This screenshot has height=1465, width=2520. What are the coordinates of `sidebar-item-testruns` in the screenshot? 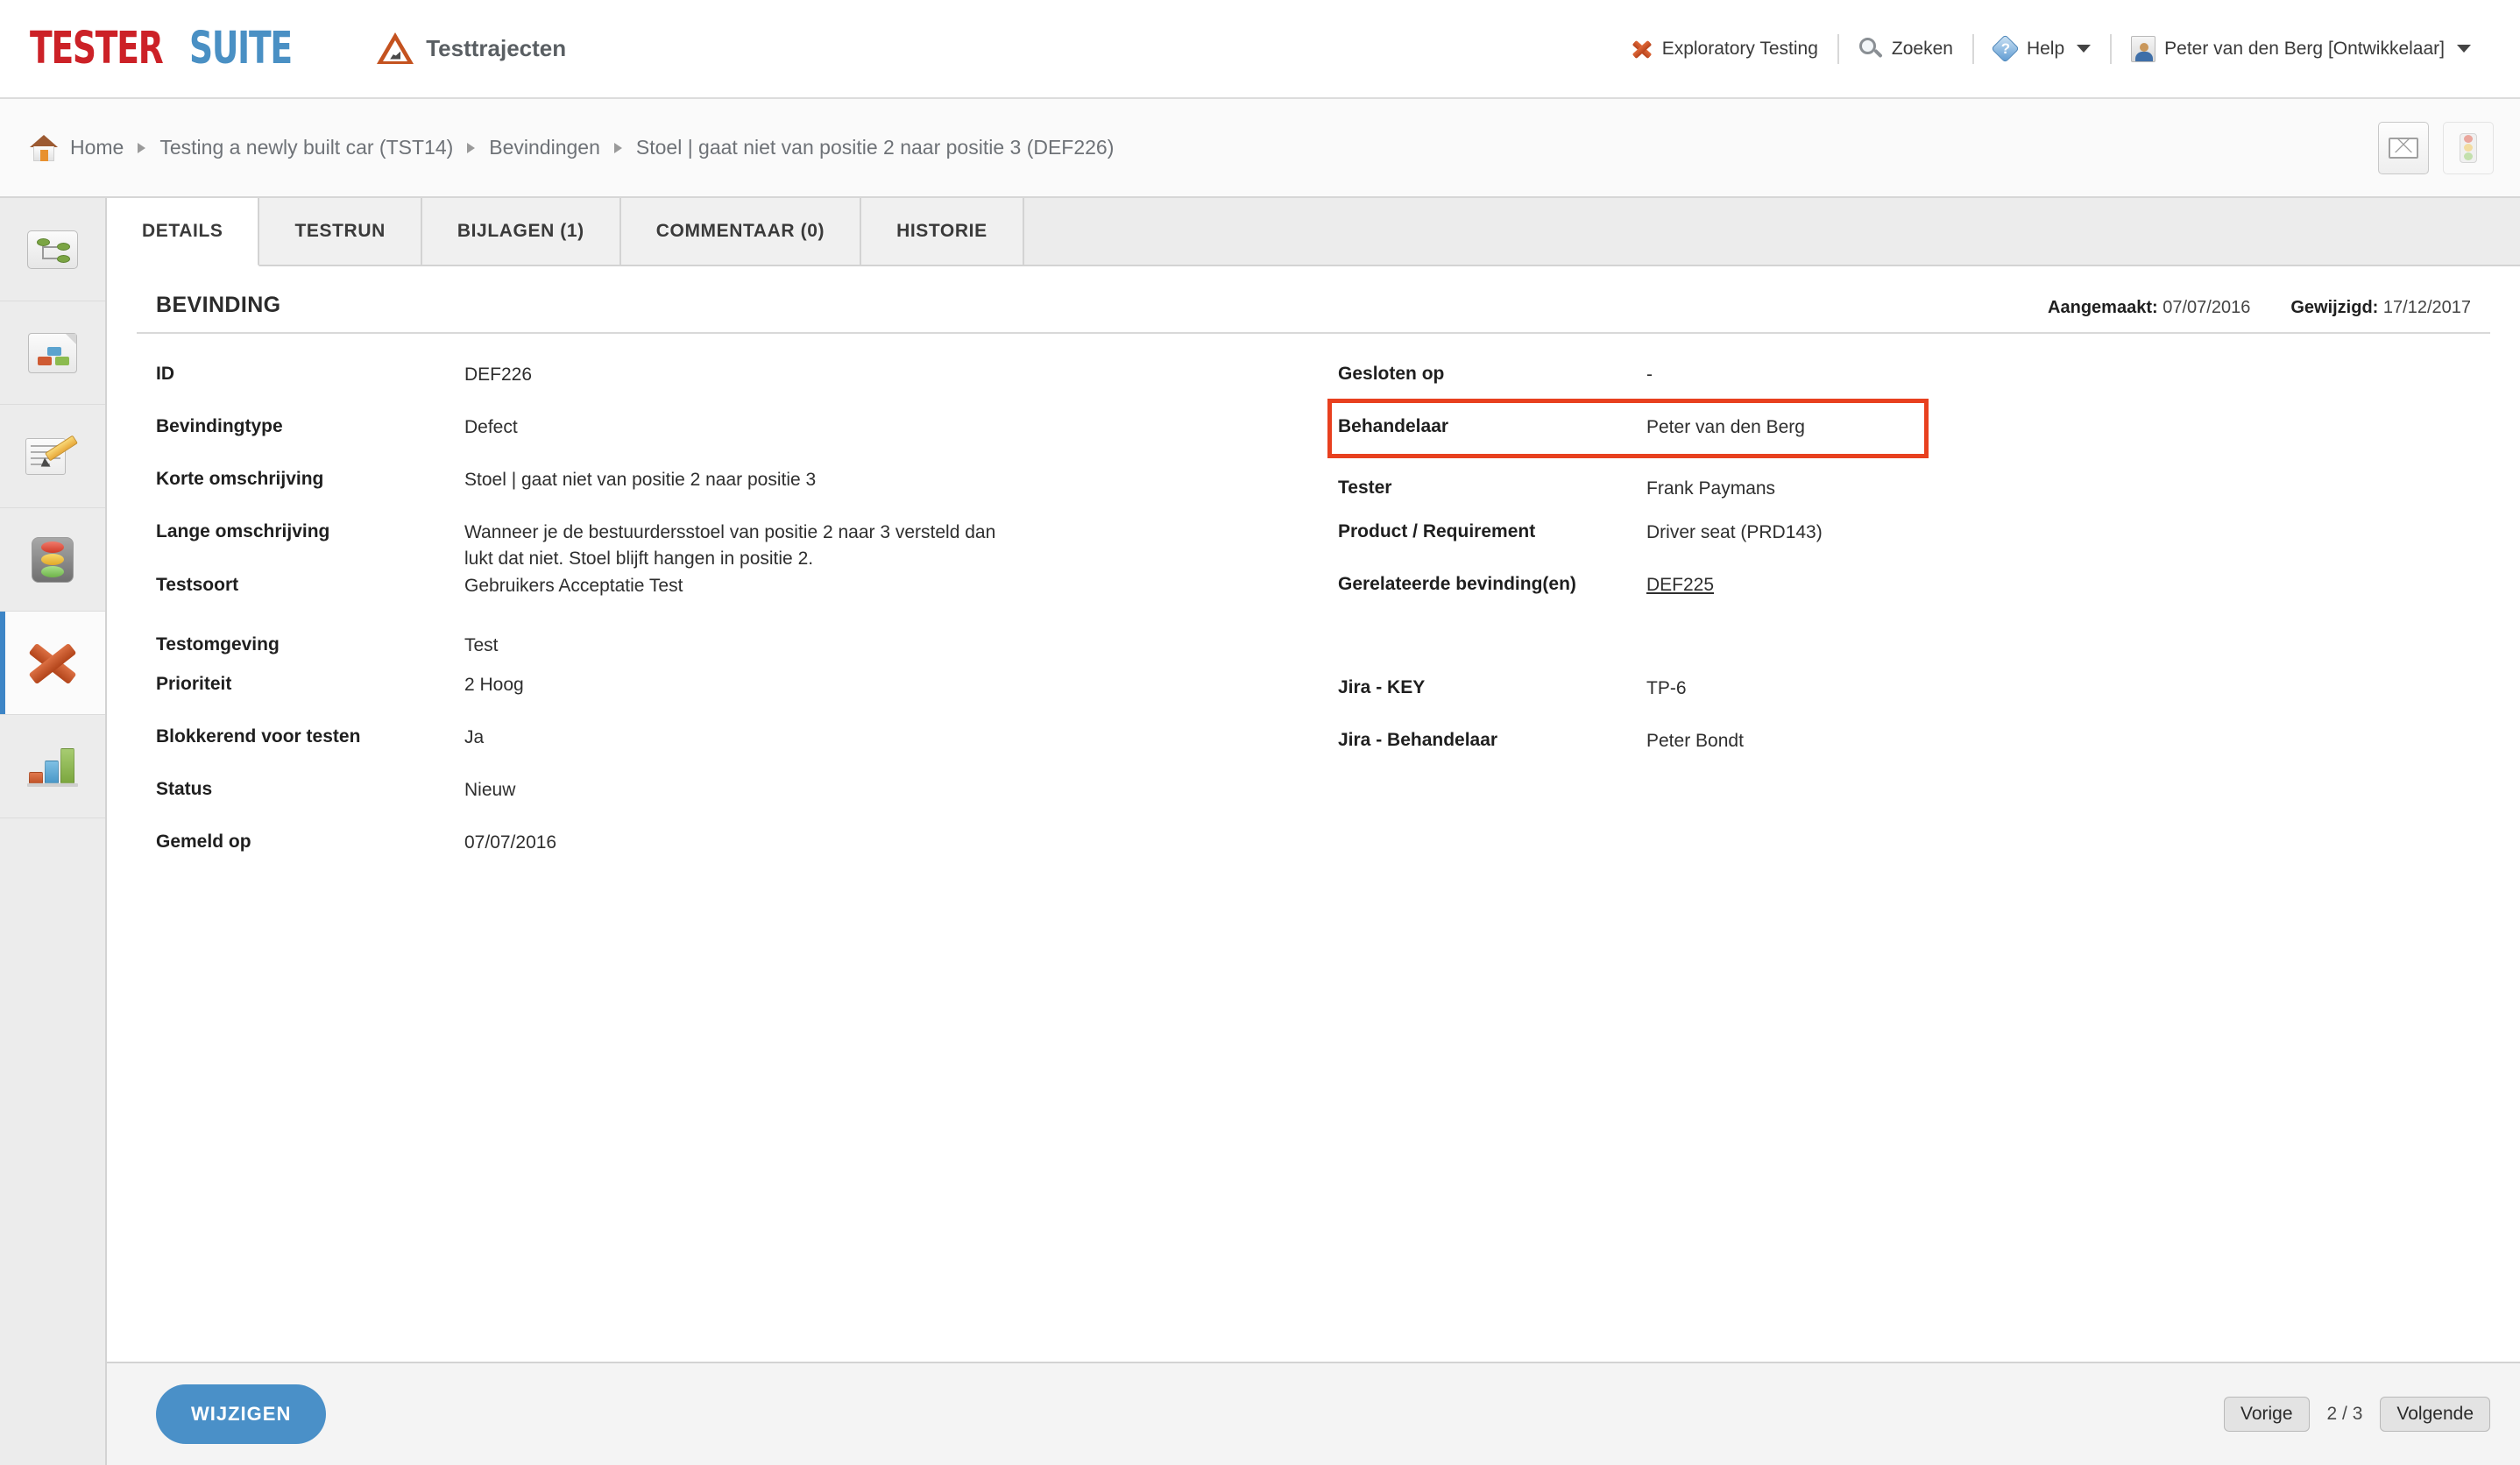 It's located at (52, 560).